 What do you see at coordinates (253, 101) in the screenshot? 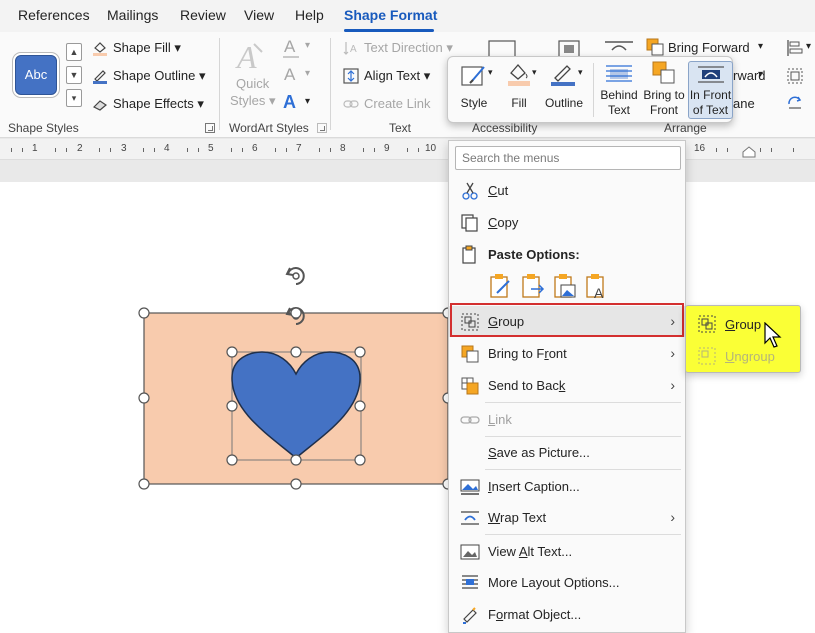
I see `quick-styles-label-2: Styles ▾` at bounding box center [253, 101].